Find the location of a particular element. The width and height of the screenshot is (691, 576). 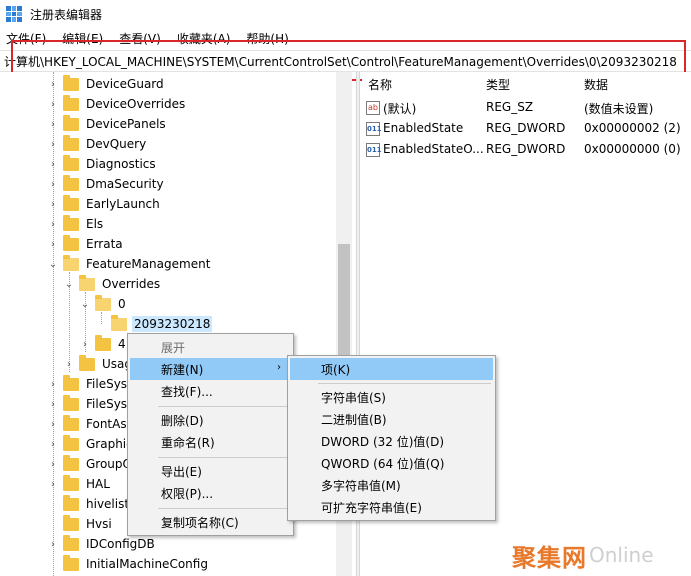

tree-item: › IDConfigDB is located at coordinates (102, 544).